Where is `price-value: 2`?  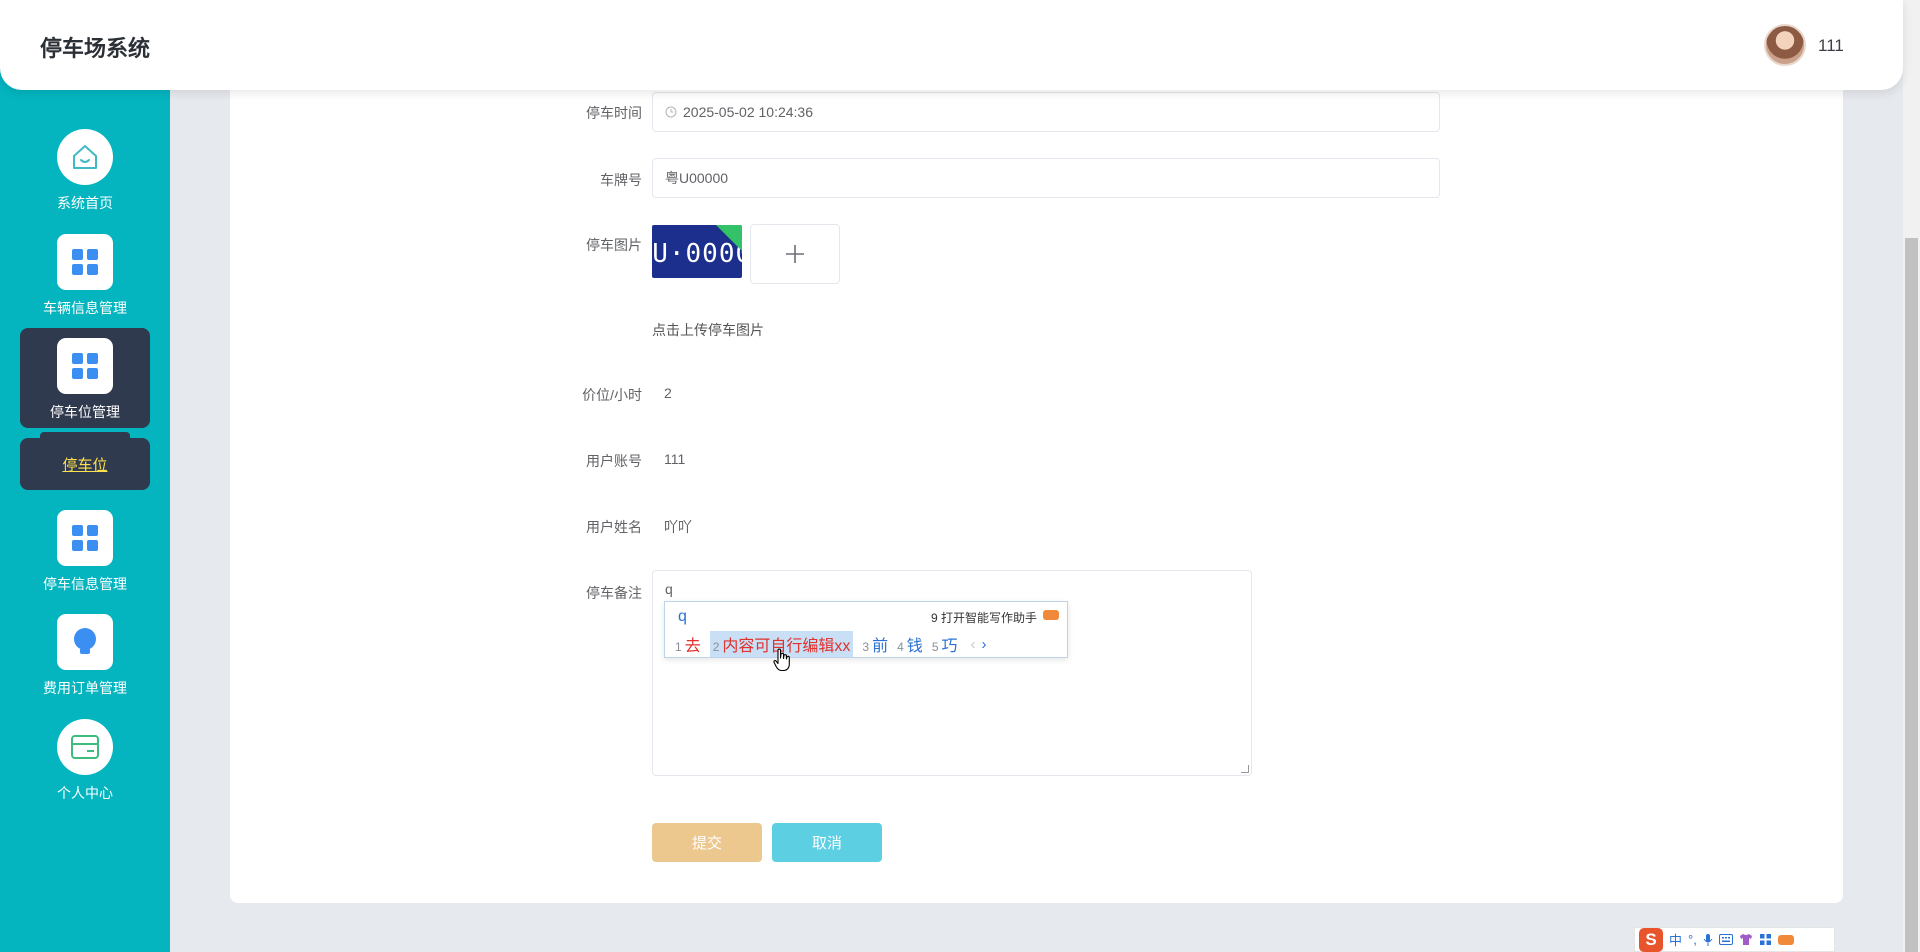
price-value: 2 is located at coordinates (668, 393).